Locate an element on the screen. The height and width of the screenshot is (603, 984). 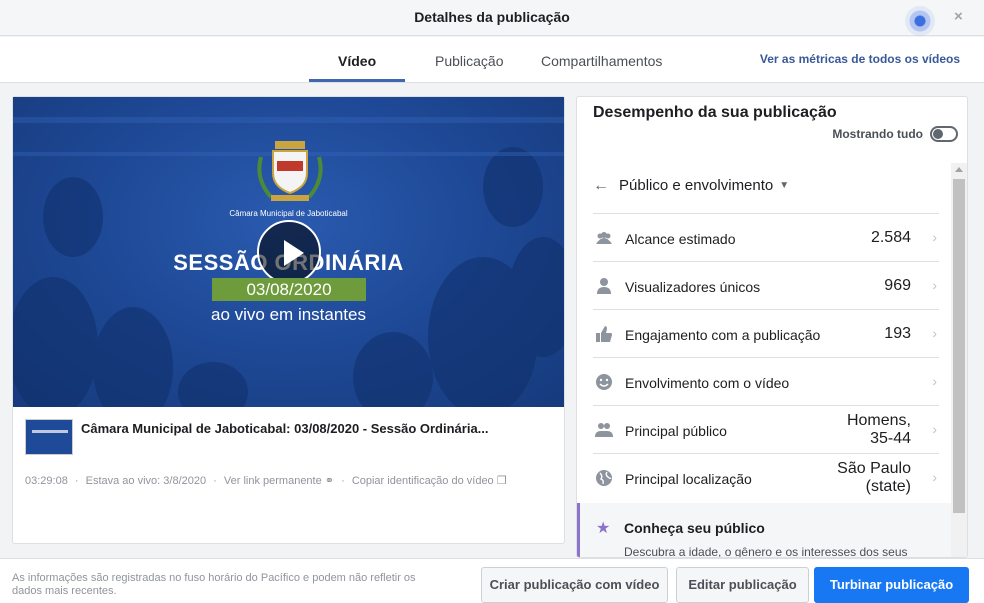
metric-row-reach: Alcance estimado 2.584 › is located at coordinates (766, 237).